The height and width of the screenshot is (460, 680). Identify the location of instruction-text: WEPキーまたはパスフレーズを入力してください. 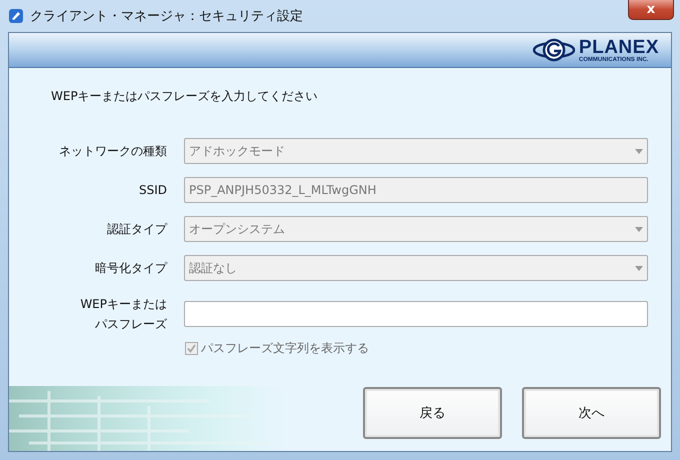
(185, 96).